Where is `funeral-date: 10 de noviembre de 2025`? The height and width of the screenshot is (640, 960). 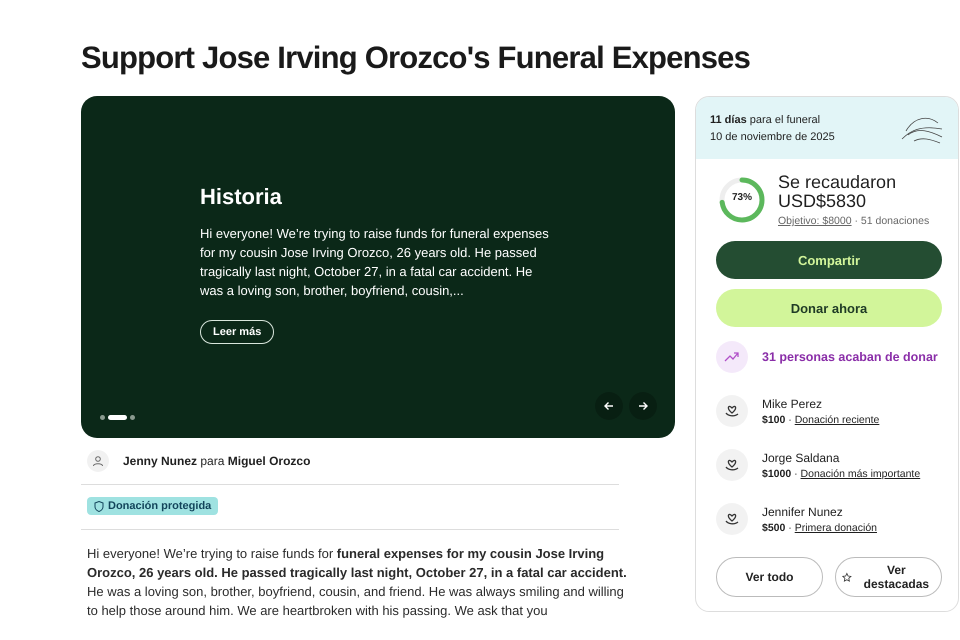
funeral-date: 10 de noviembre de 2025 is located at coordinates (772, 137).